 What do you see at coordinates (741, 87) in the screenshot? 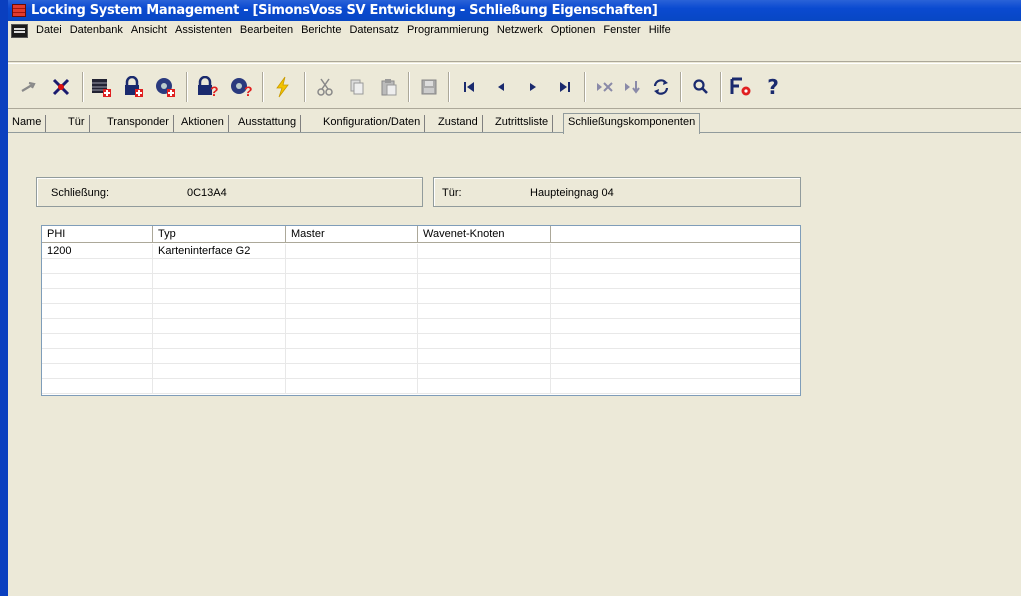
I see `filter-settings-icon` at bounding box center [741, 87].